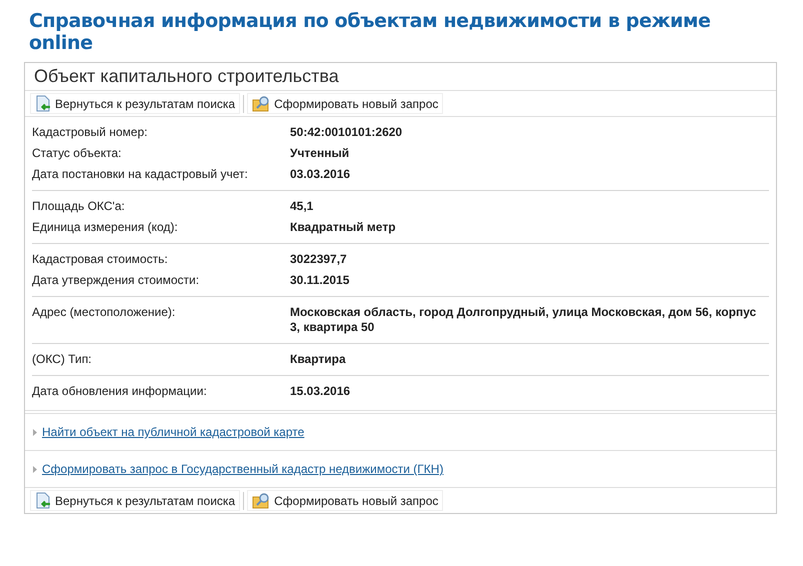 Image resolution: width=803 pixels, height=566 pixels. What do you see at coordinates (105, 227) in the screenshot?
I see `field-label: Единица измерения (код):` at bounding box center [105, 227].